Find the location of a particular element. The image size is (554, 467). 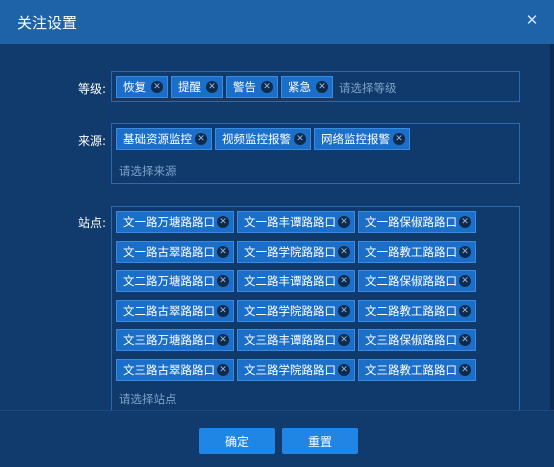

source-tag: 网络监控报警 ✕ is located at coordinates (362, 139).